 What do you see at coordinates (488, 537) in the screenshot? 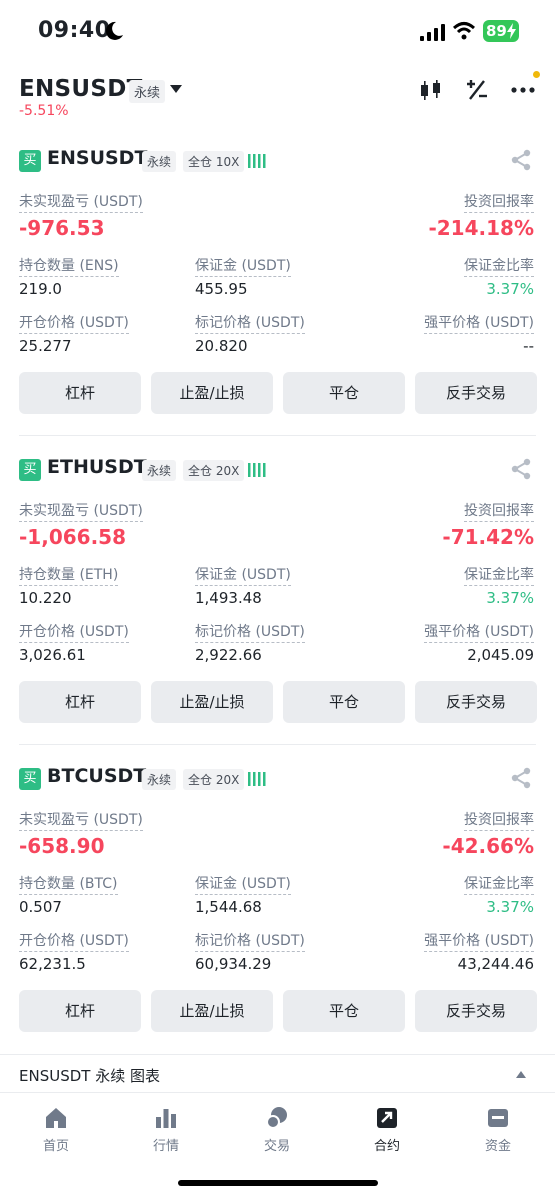
I see `roi-value: -71.42%` at bounding box center [488, 537].